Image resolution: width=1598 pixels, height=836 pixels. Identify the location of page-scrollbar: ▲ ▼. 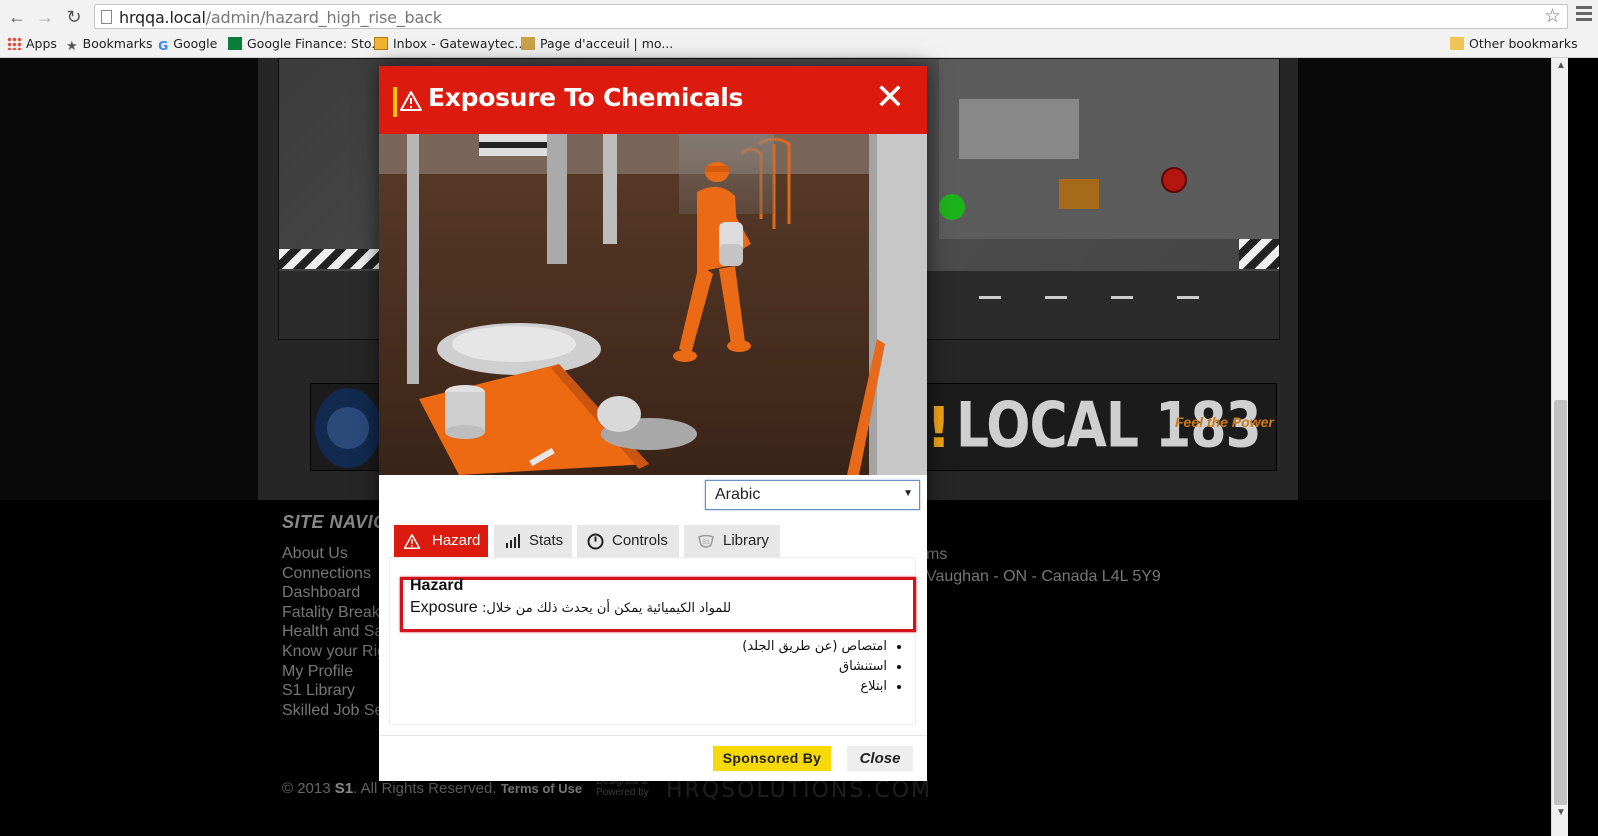
(1559, 447).